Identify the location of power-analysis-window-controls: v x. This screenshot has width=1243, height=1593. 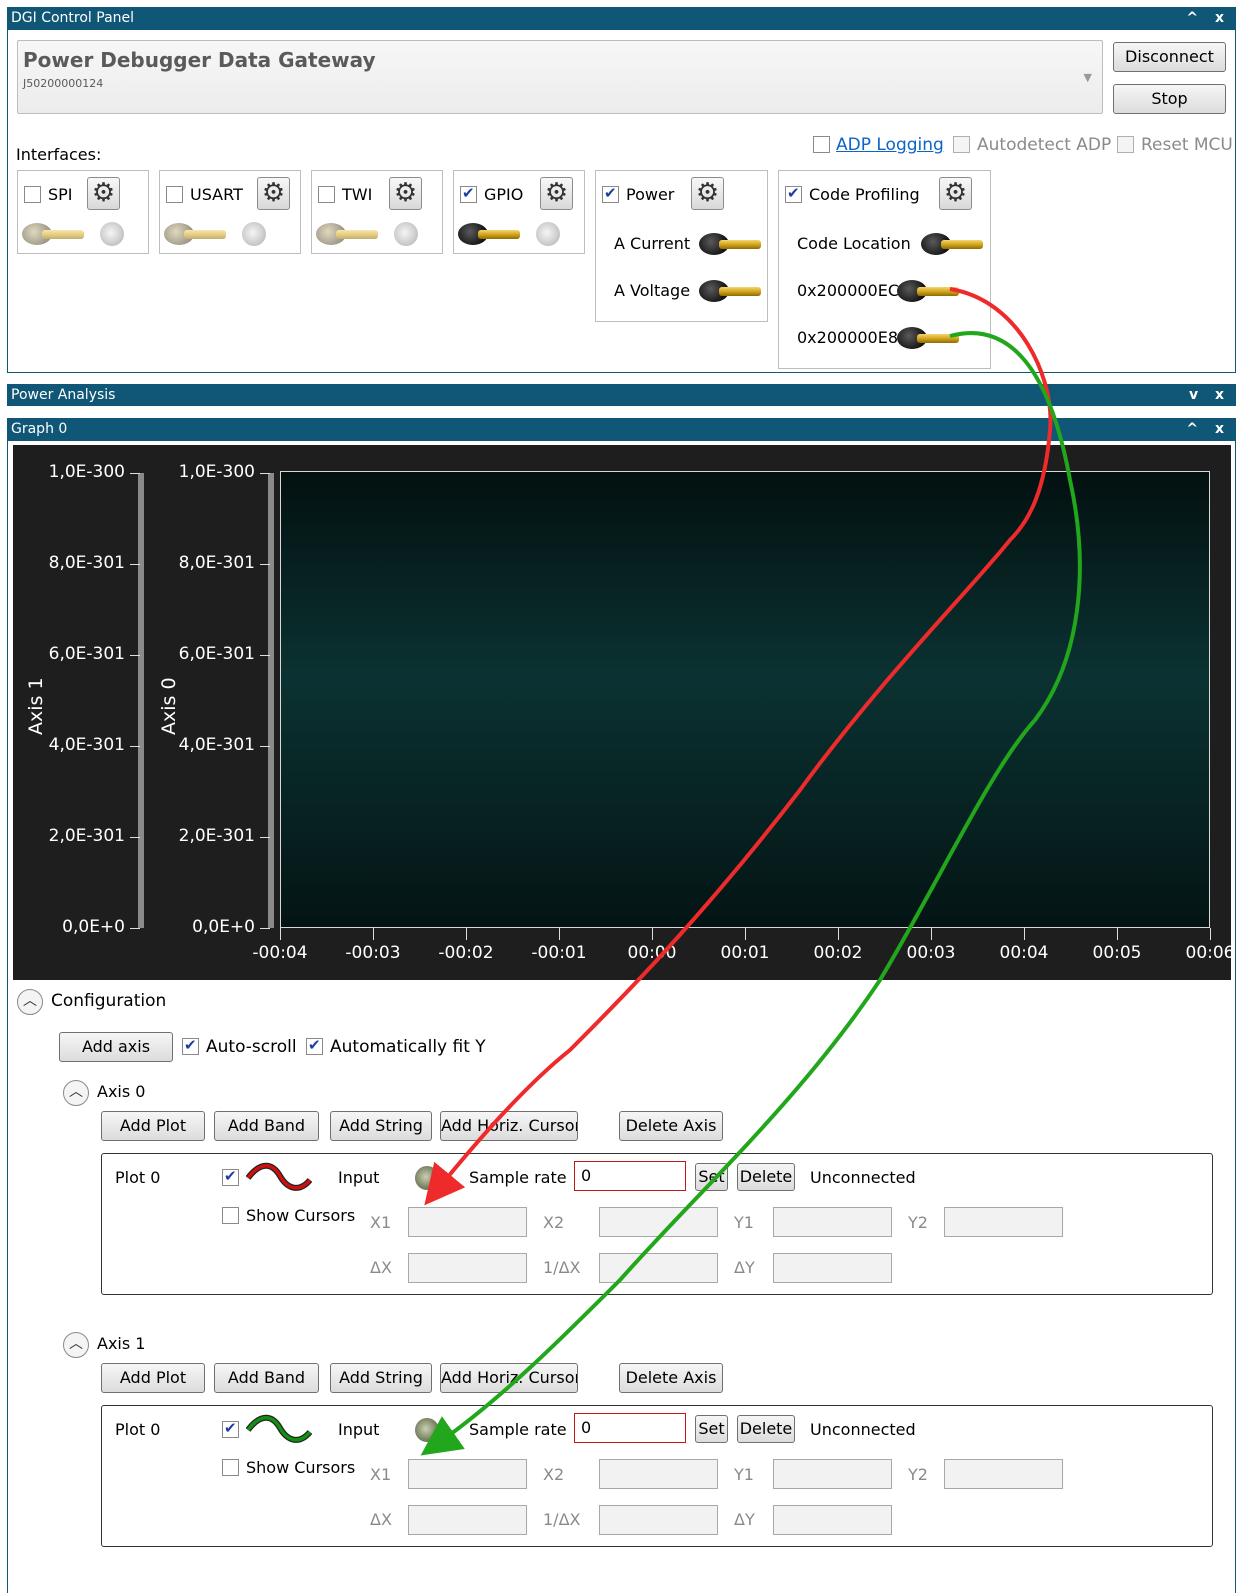
(1209, 395).